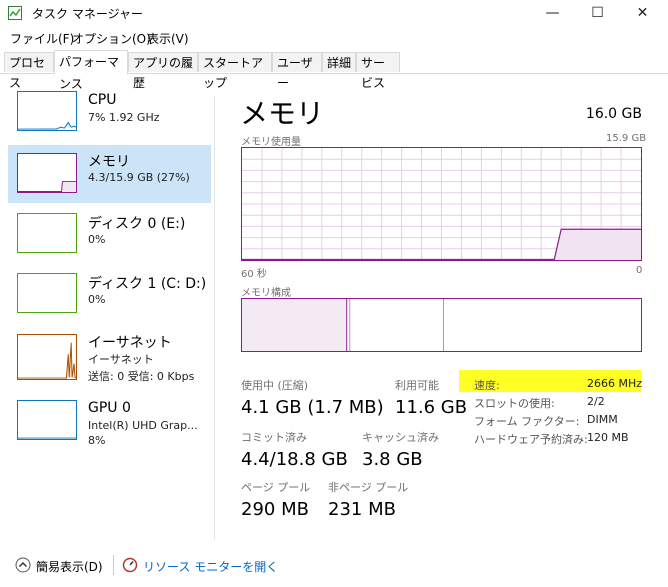  Describe the element at coordinates (139, 177) in the screenshot. I see `resource-detail: 4.3/15.9 GB (27%)` at that location.